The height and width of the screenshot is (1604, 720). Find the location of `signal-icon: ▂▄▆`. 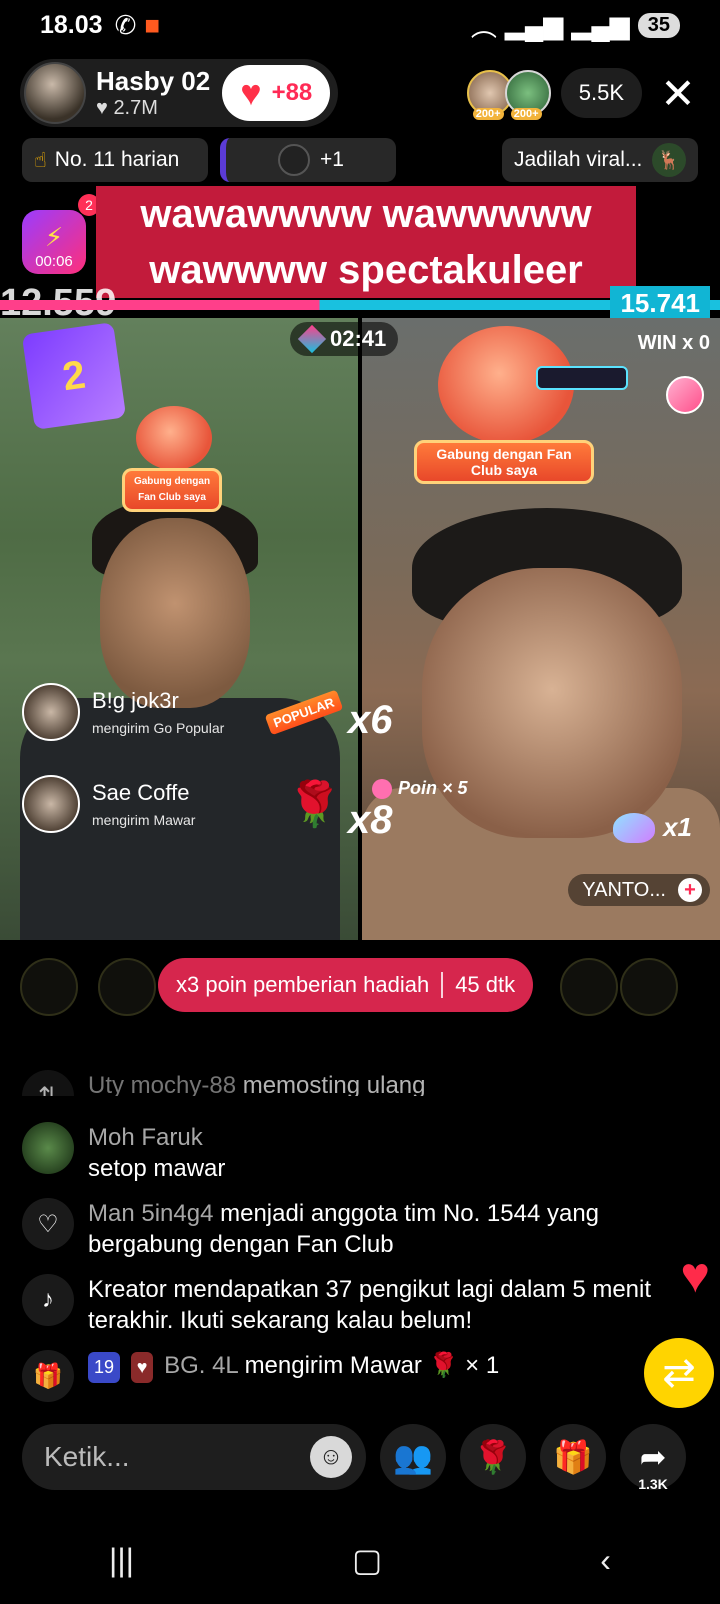

signal-icon: ▂▄▆ is located at coordinates (534, 24).